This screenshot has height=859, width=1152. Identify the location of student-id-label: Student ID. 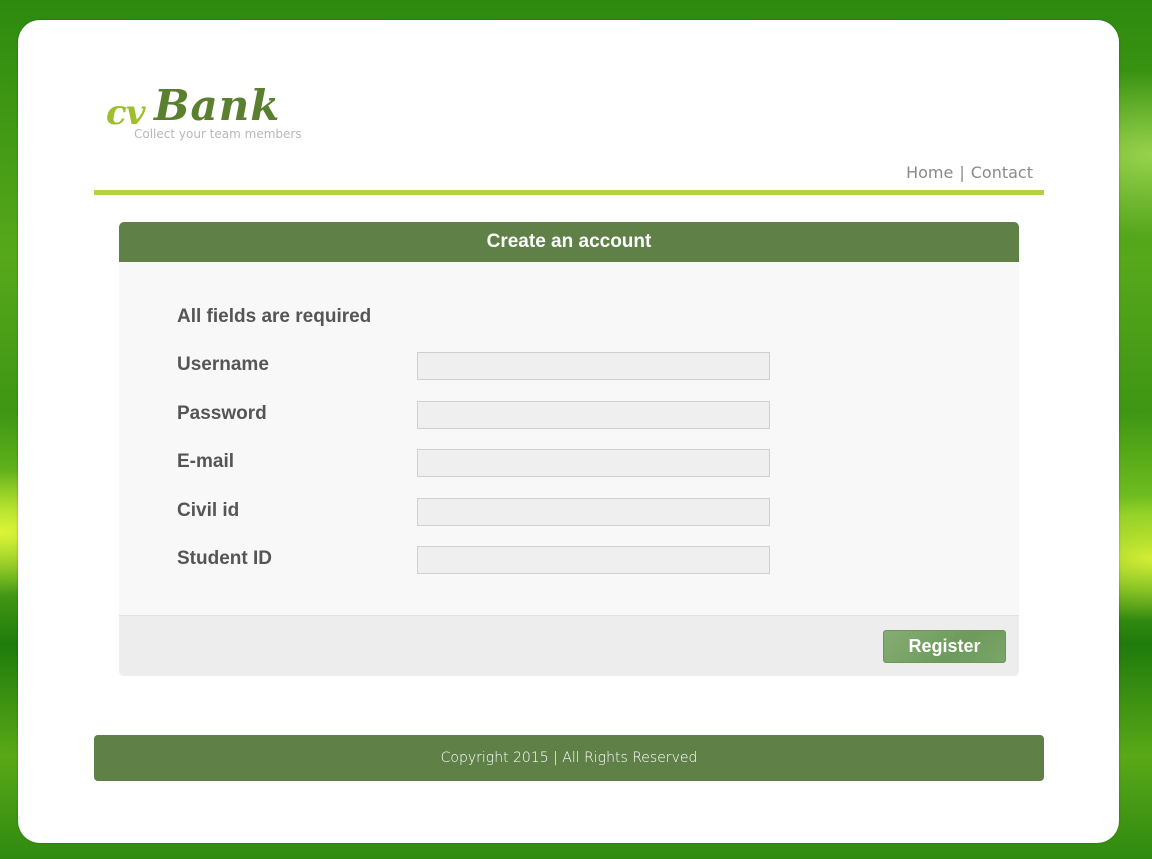
(224, 558).